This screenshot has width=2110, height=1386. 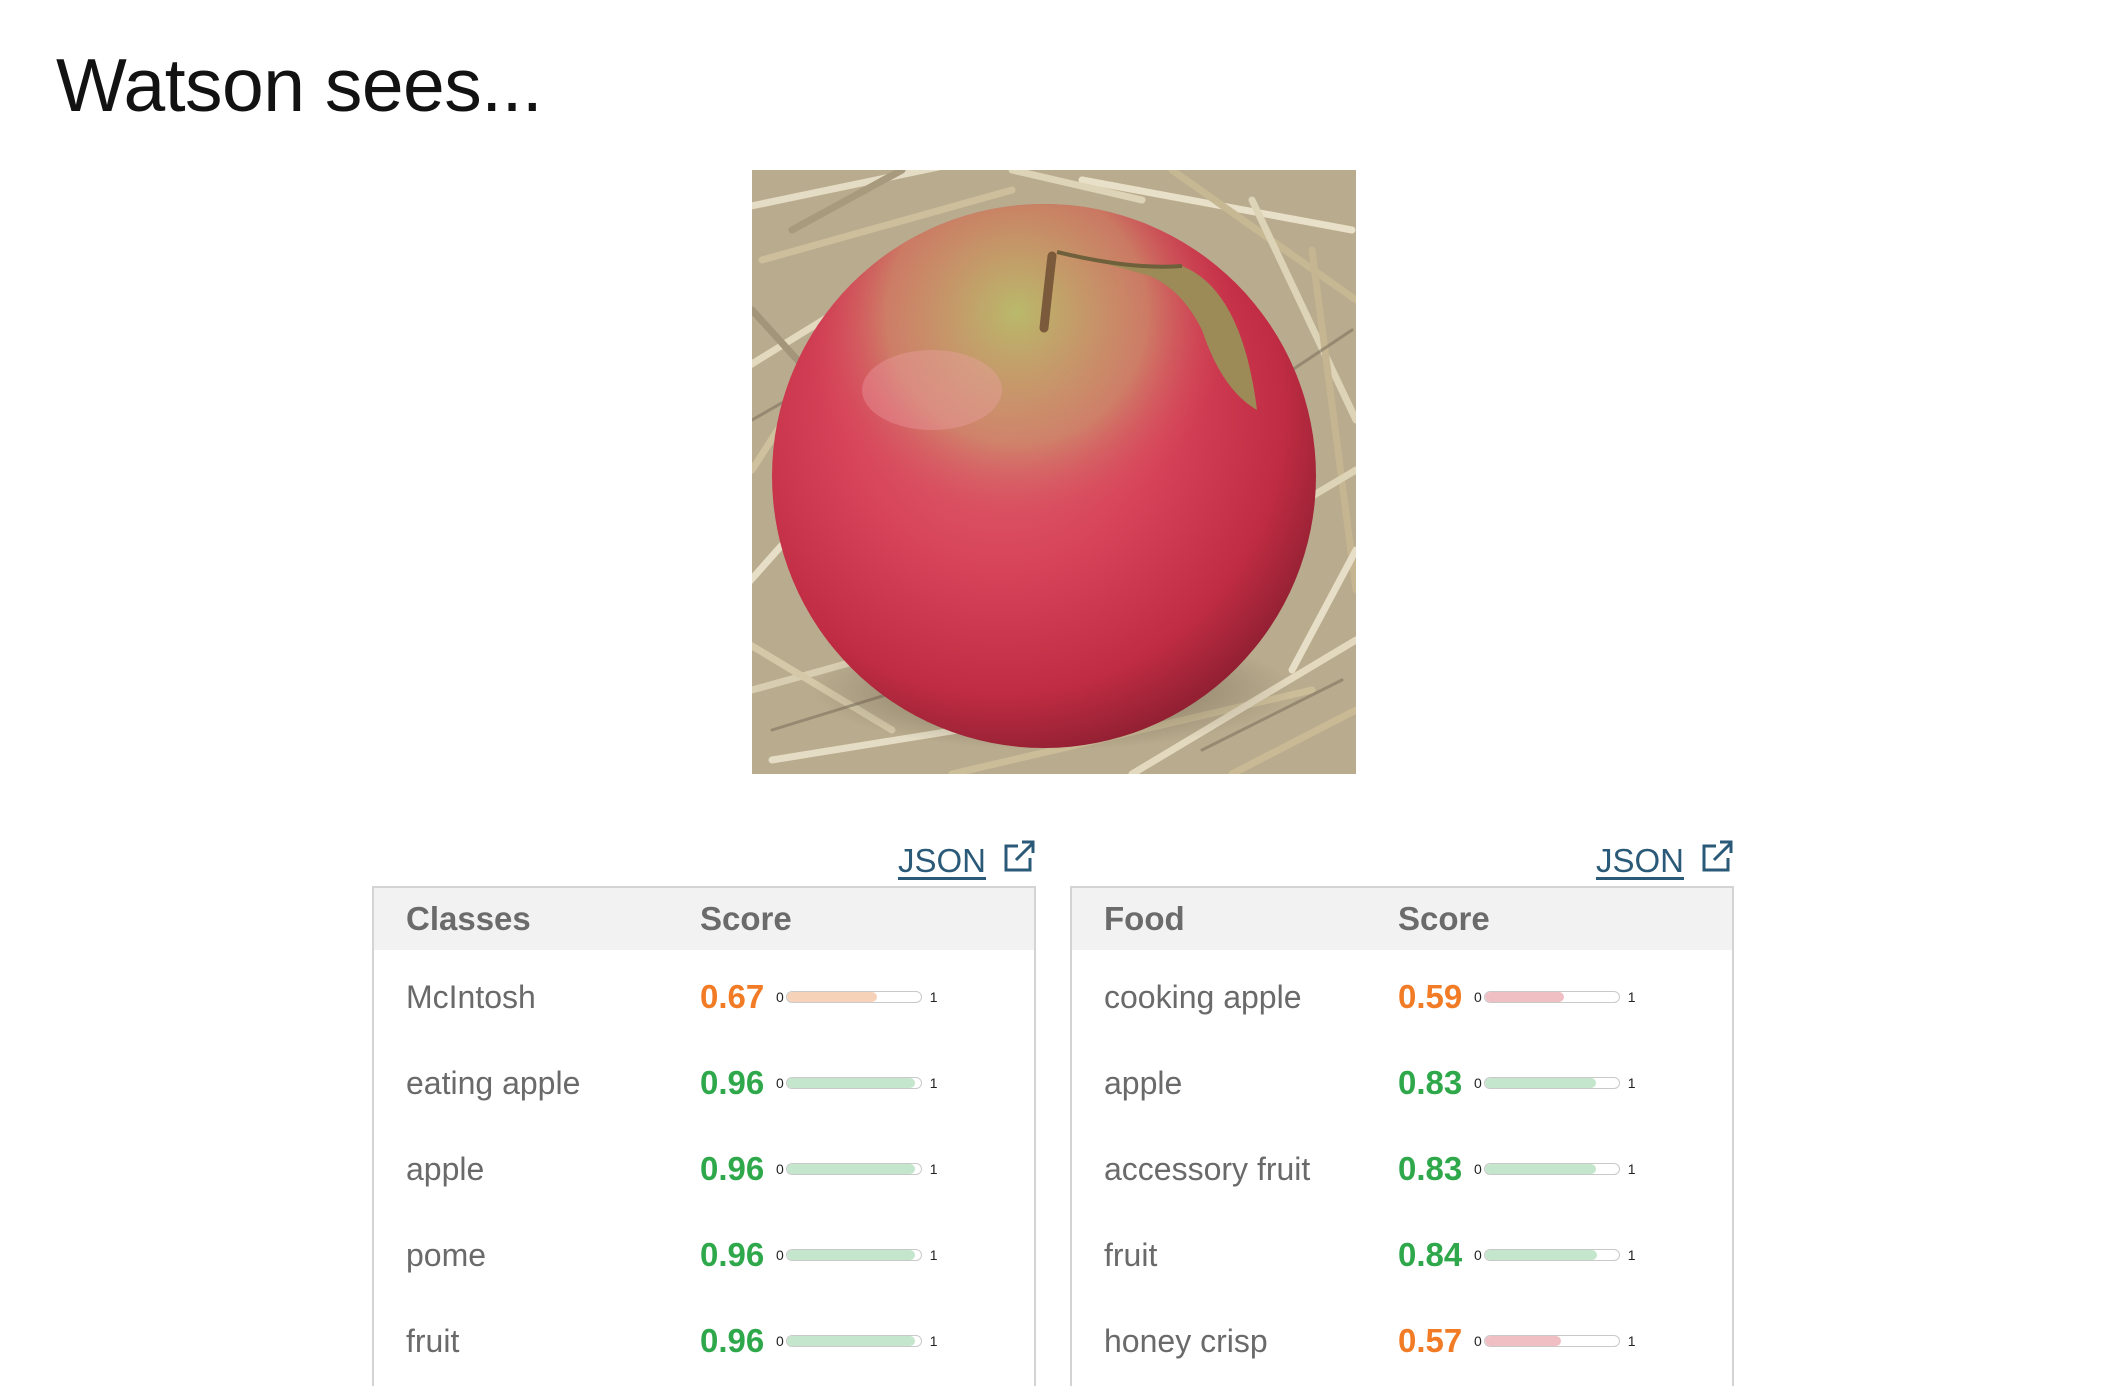 What do you see at coordinates (1430, 1340) in the screenshot?
I see `score-value: 0.57` at bounding box center [1430, 1340].